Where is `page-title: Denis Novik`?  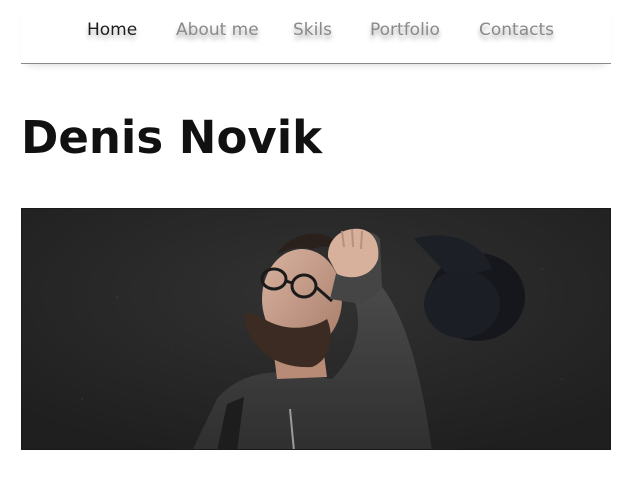 page-title: Denis Novik is located at coordinates (172, 137).